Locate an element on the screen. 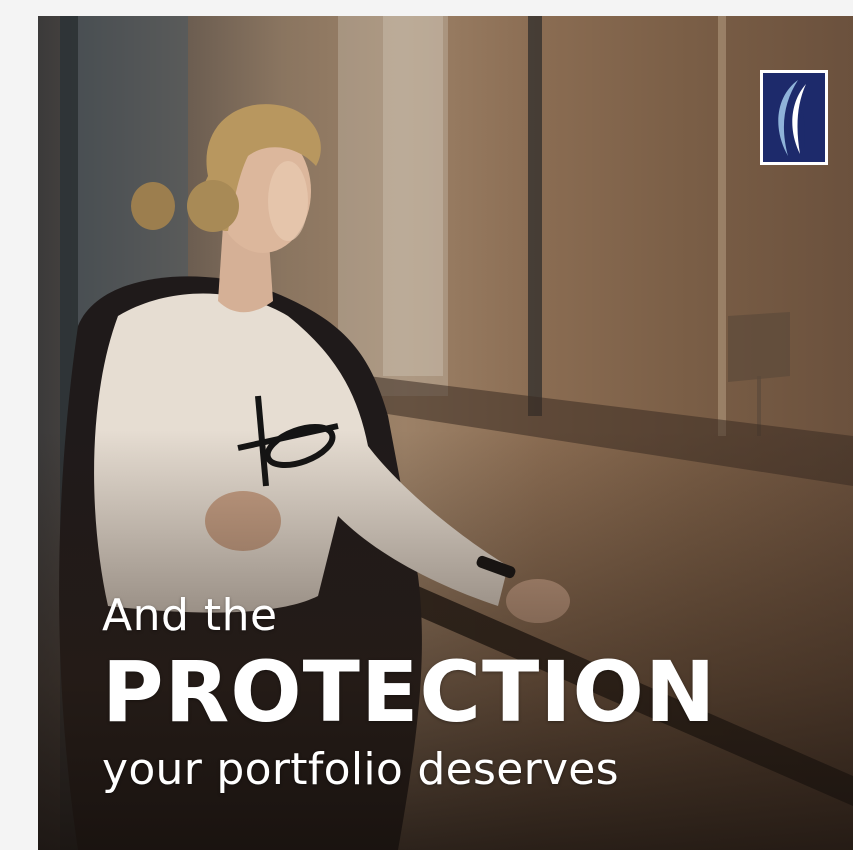 This screenshot has width=853, height=850. bank-logo-icon is located at coordinates (794, 117).